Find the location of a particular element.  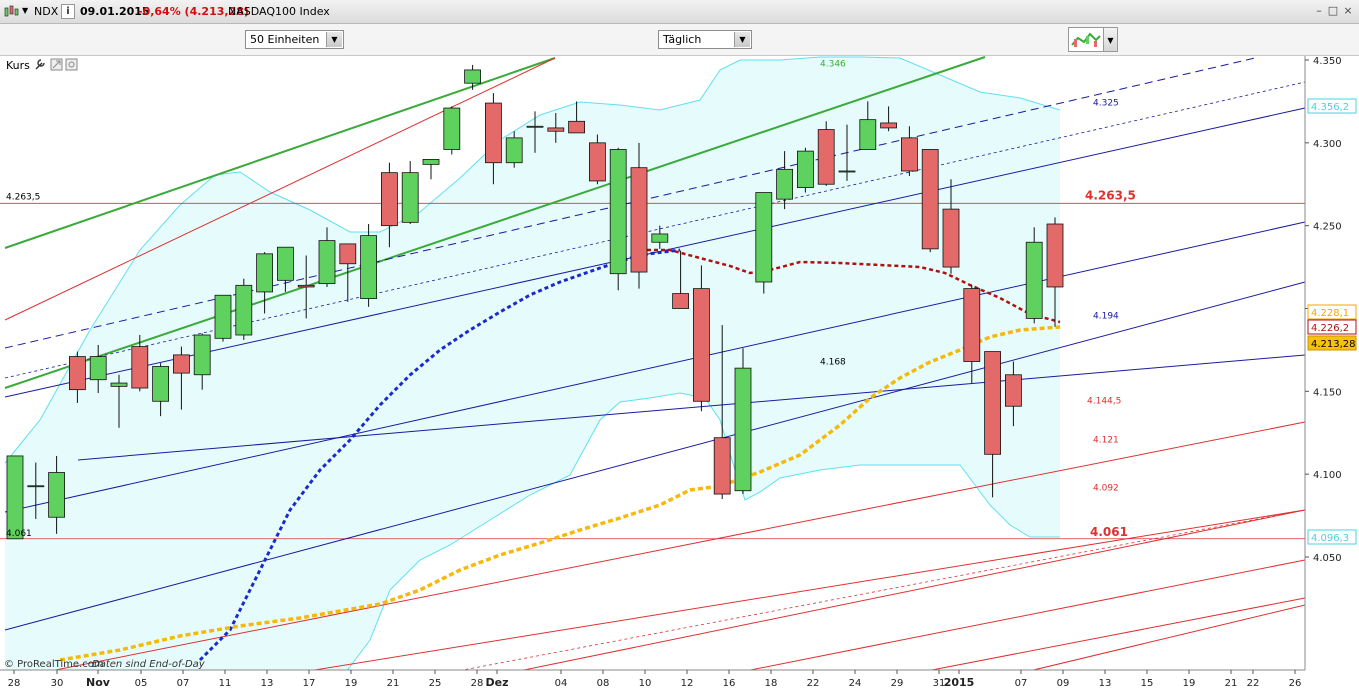

x-tick-label: 22 is located at coordinates (1253, 683).